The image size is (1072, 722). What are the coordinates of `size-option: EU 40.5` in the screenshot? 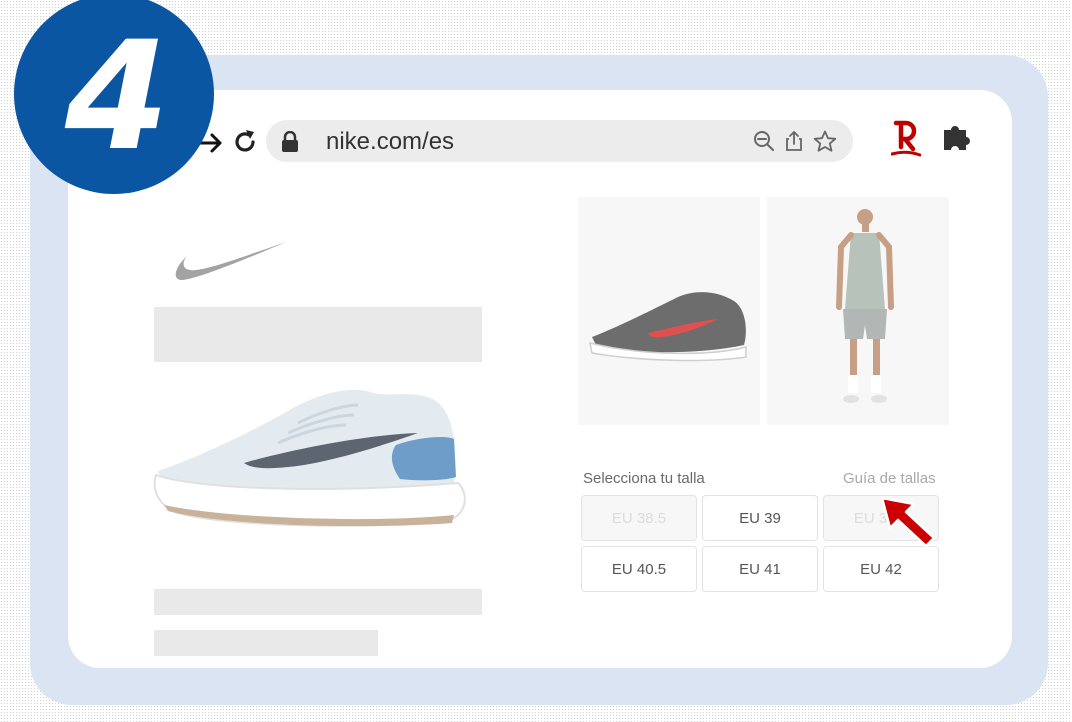 It's located at (639, 569).